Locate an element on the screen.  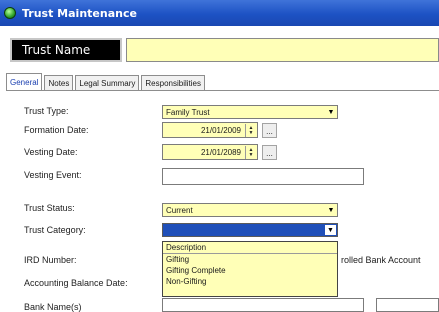
trust-type-value: Family Trust is located at coordinates (188, 112).